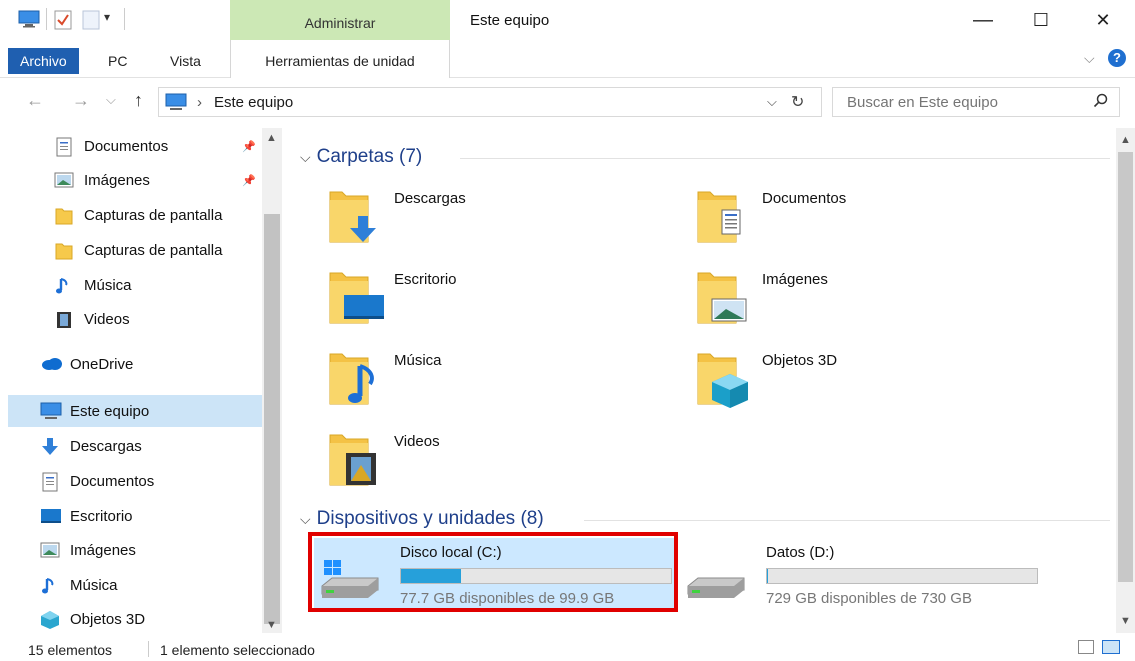 The height and width of the screenshot is (661, 1135). Describe the element at coordinates (430, 518) in the screenshot. I see `devices-section-title: Dispositivos y unidades (8)` at that location.